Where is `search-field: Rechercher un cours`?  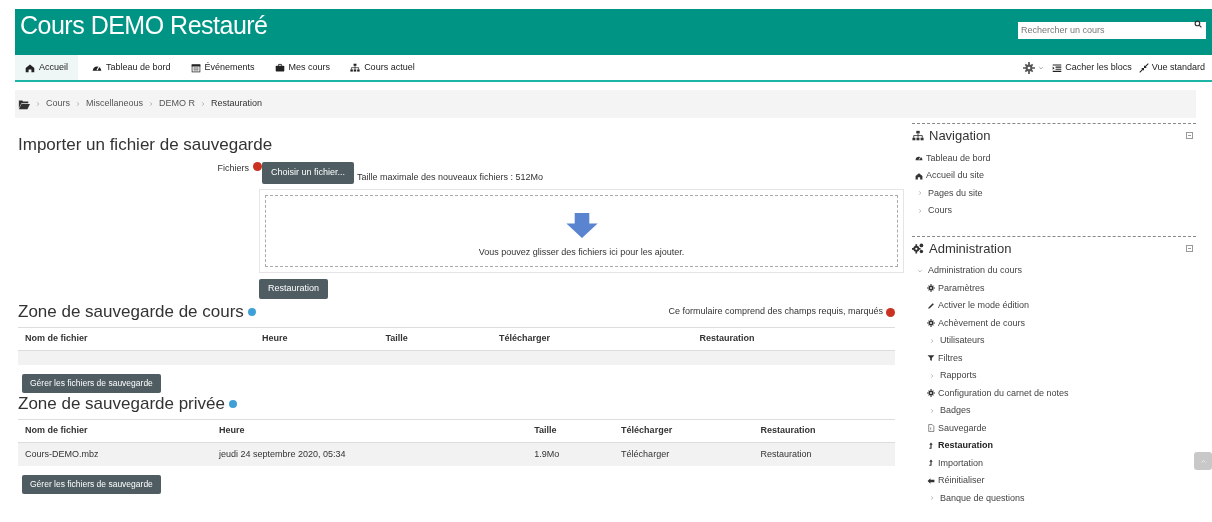 search-field: Rechercher un cours is located at coordinates (1112, 30).